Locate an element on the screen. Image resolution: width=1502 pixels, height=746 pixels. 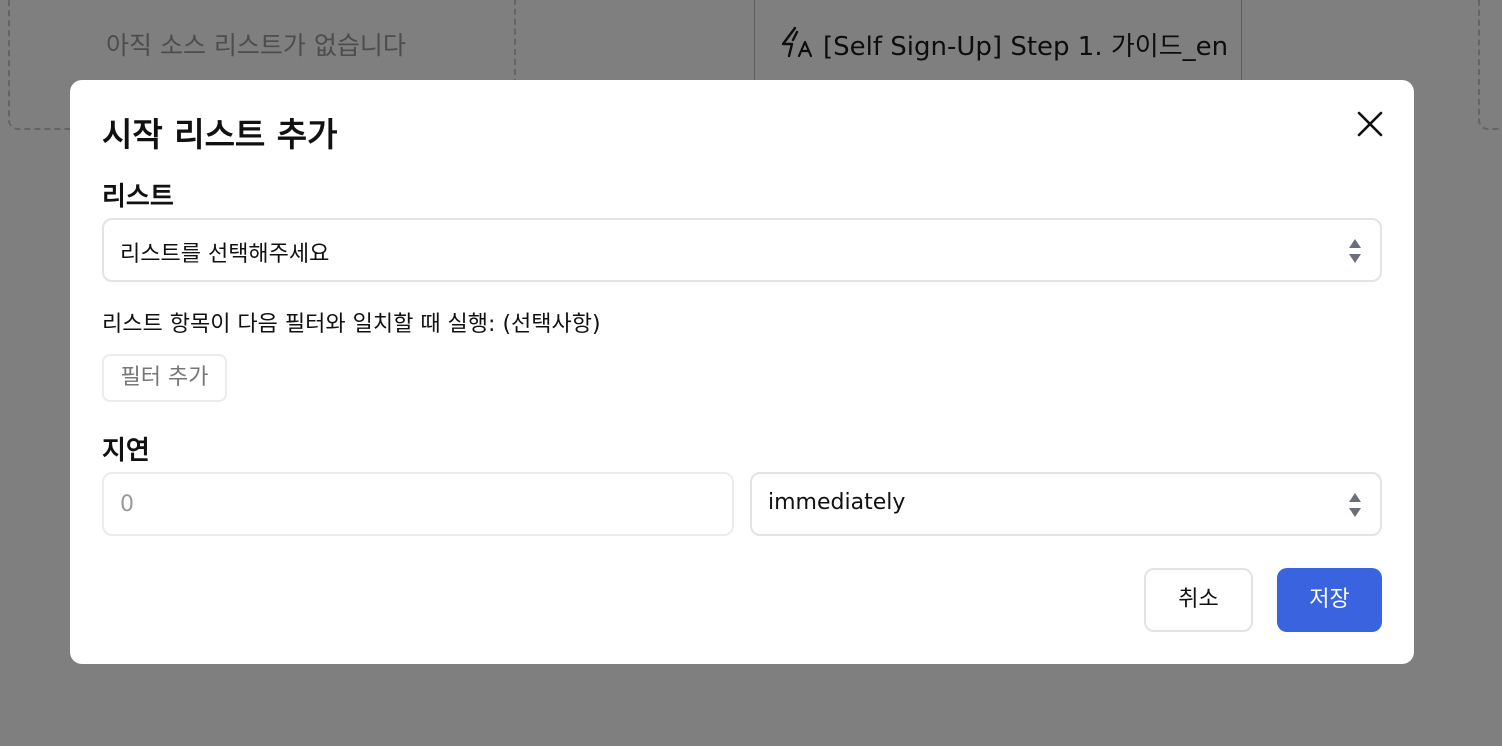
list-select-value: 리스트를 선택해주세요 is located at coordinates (225, 254).